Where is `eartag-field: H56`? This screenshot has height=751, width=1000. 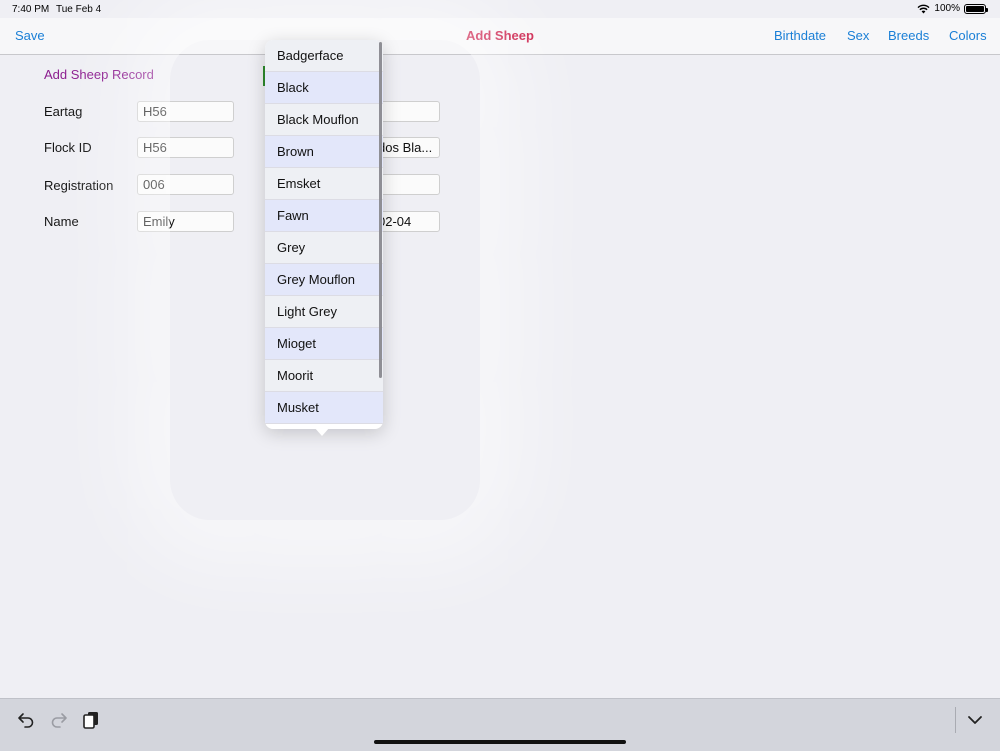
eartag-field: H56 is located at coordinates (185, 111).